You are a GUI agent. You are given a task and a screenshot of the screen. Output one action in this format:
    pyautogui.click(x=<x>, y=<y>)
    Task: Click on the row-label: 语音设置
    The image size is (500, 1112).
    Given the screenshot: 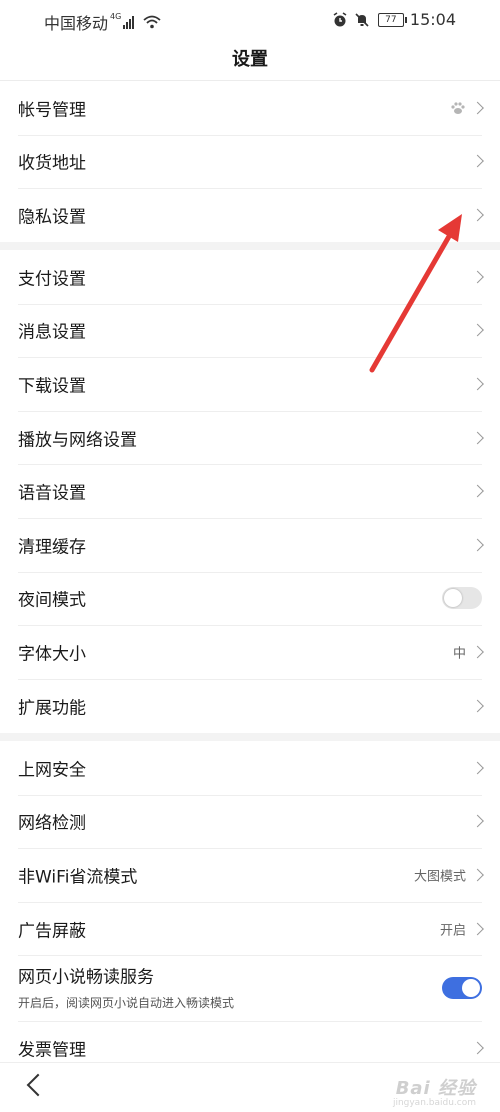 What is the action you would take?
    pyautogui.click(x=52, y=493)
    